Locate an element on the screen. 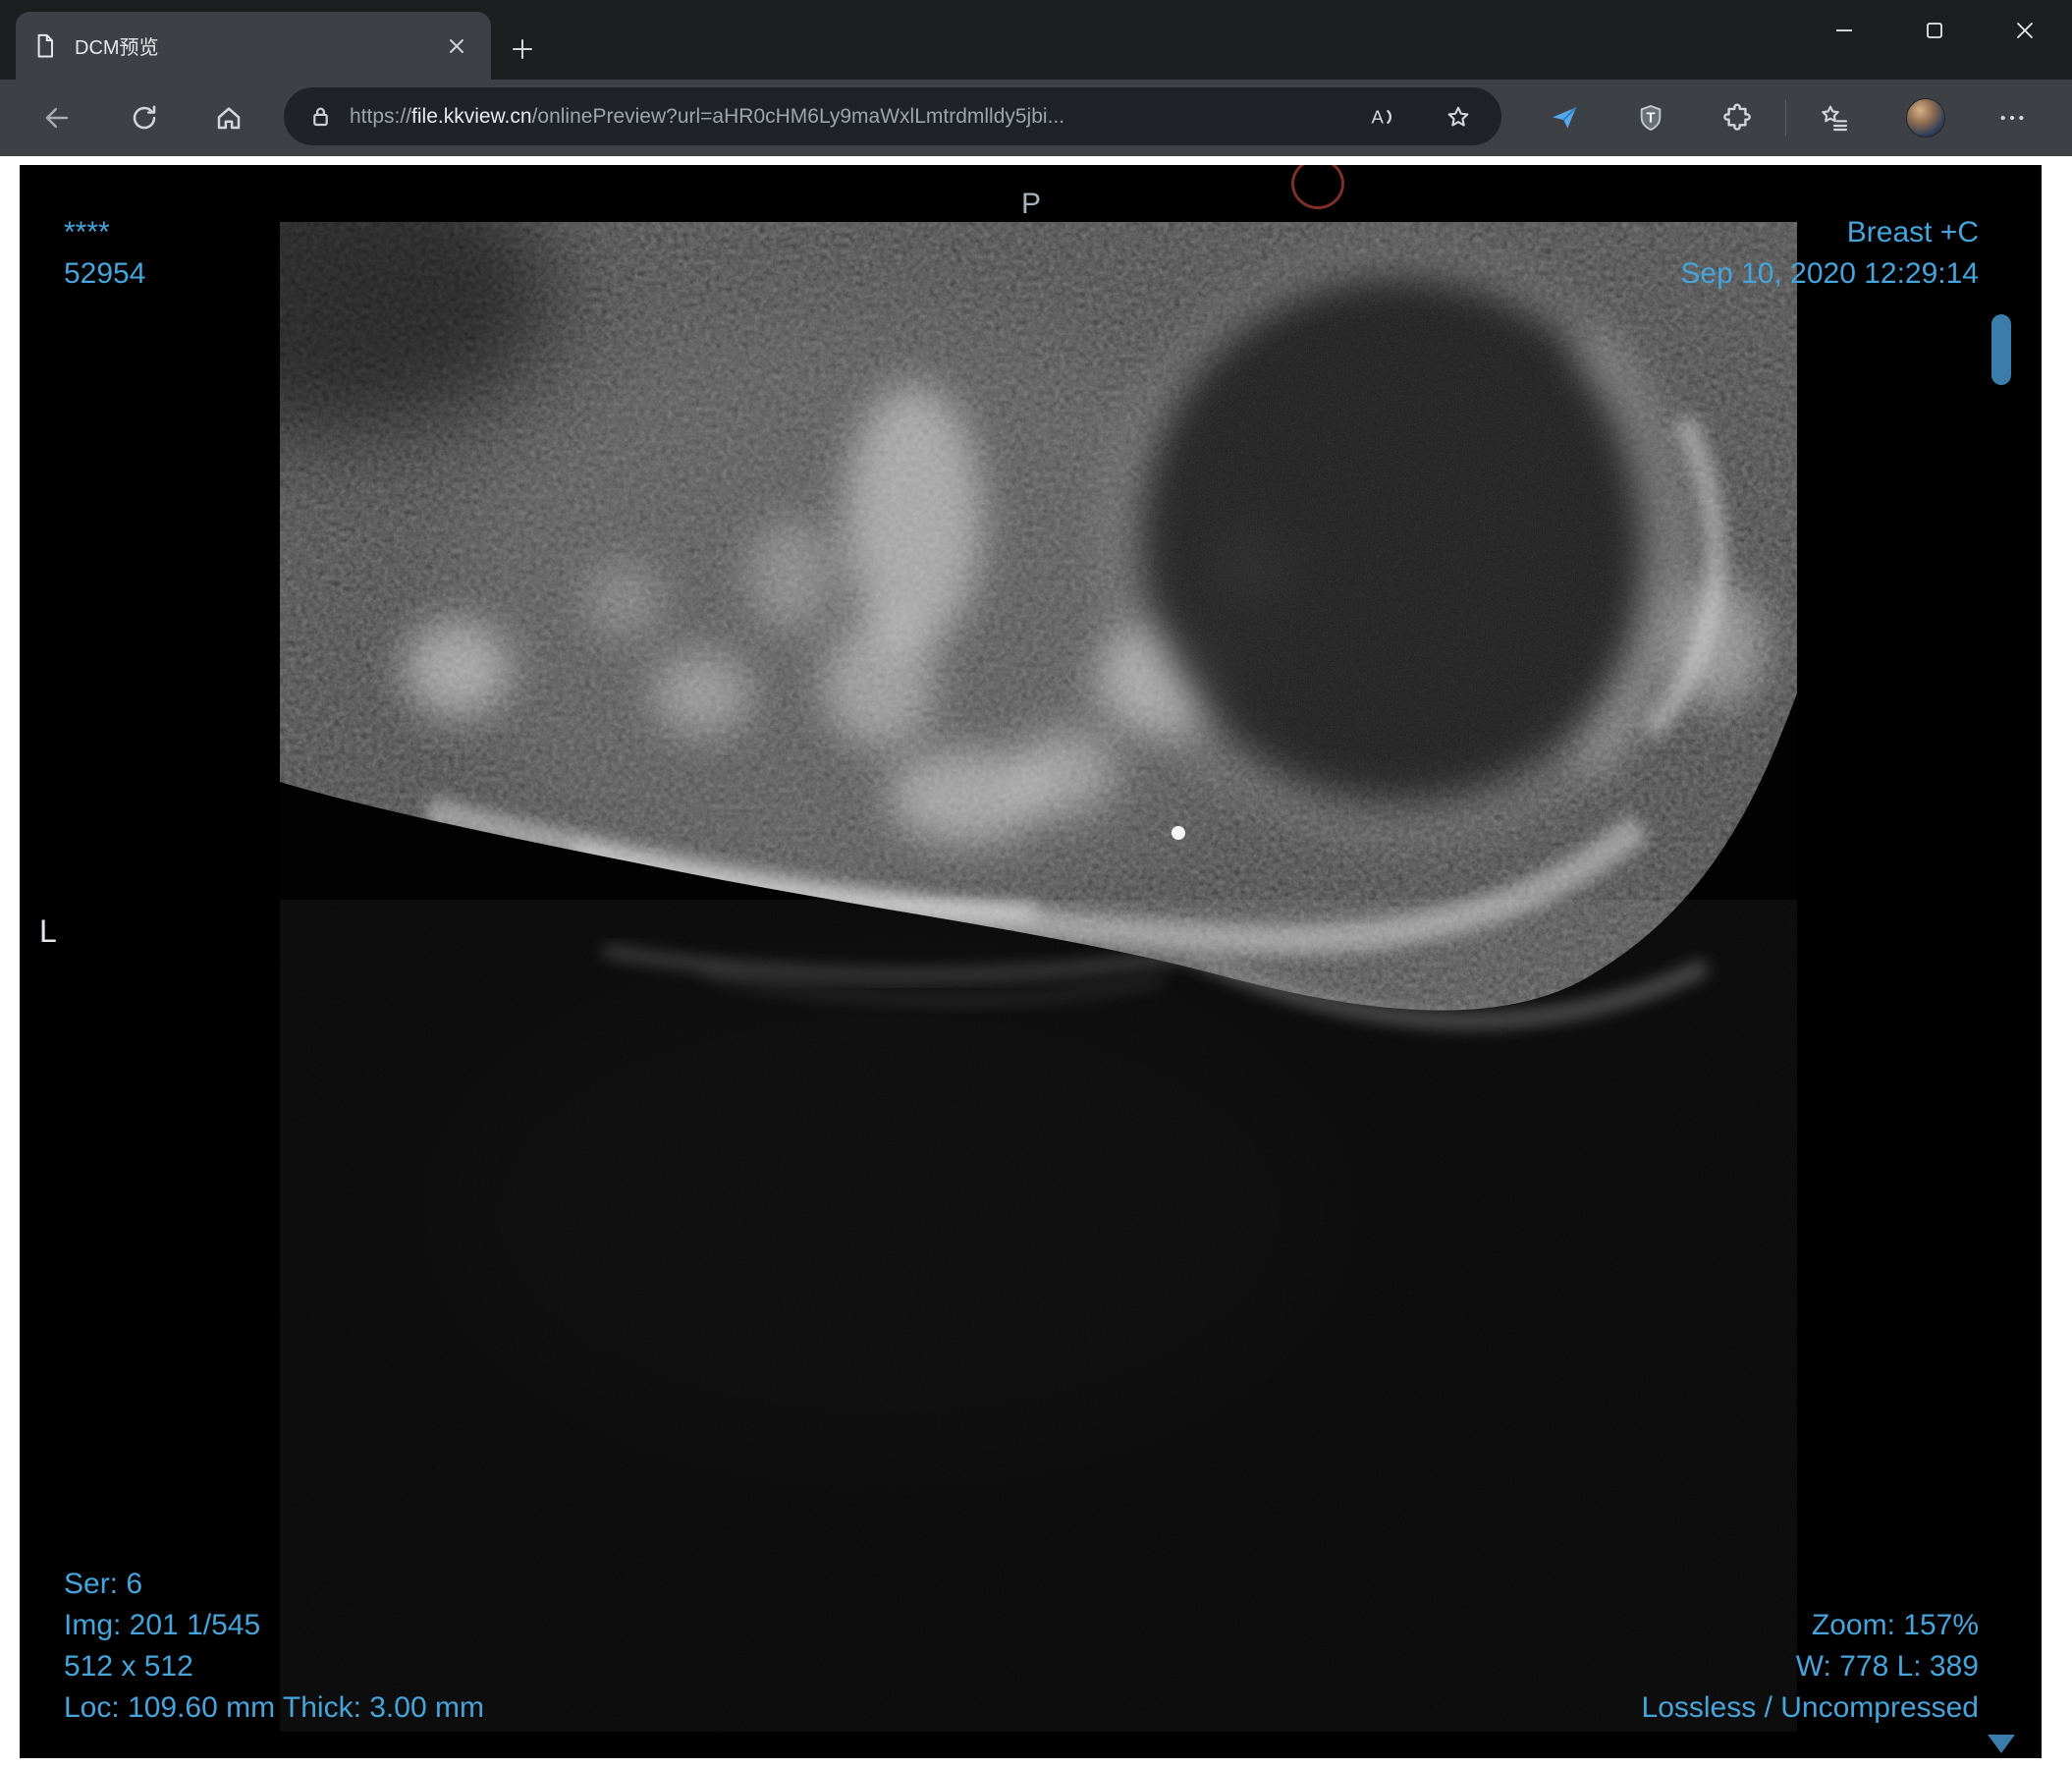 The width and height of the screenshot is (2072, 1768). maximize-button is located at coordinates (1935, 30).